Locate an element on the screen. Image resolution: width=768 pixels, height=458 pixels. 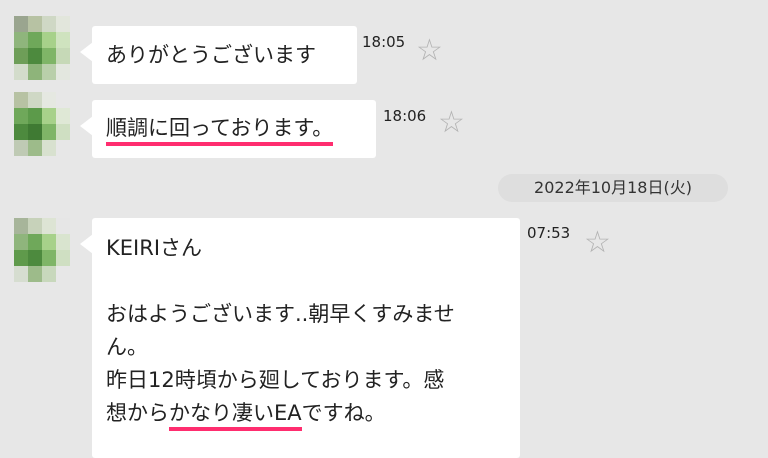
highlighted-message-text: かなり凄いEA is located at coordinates (235, 416).